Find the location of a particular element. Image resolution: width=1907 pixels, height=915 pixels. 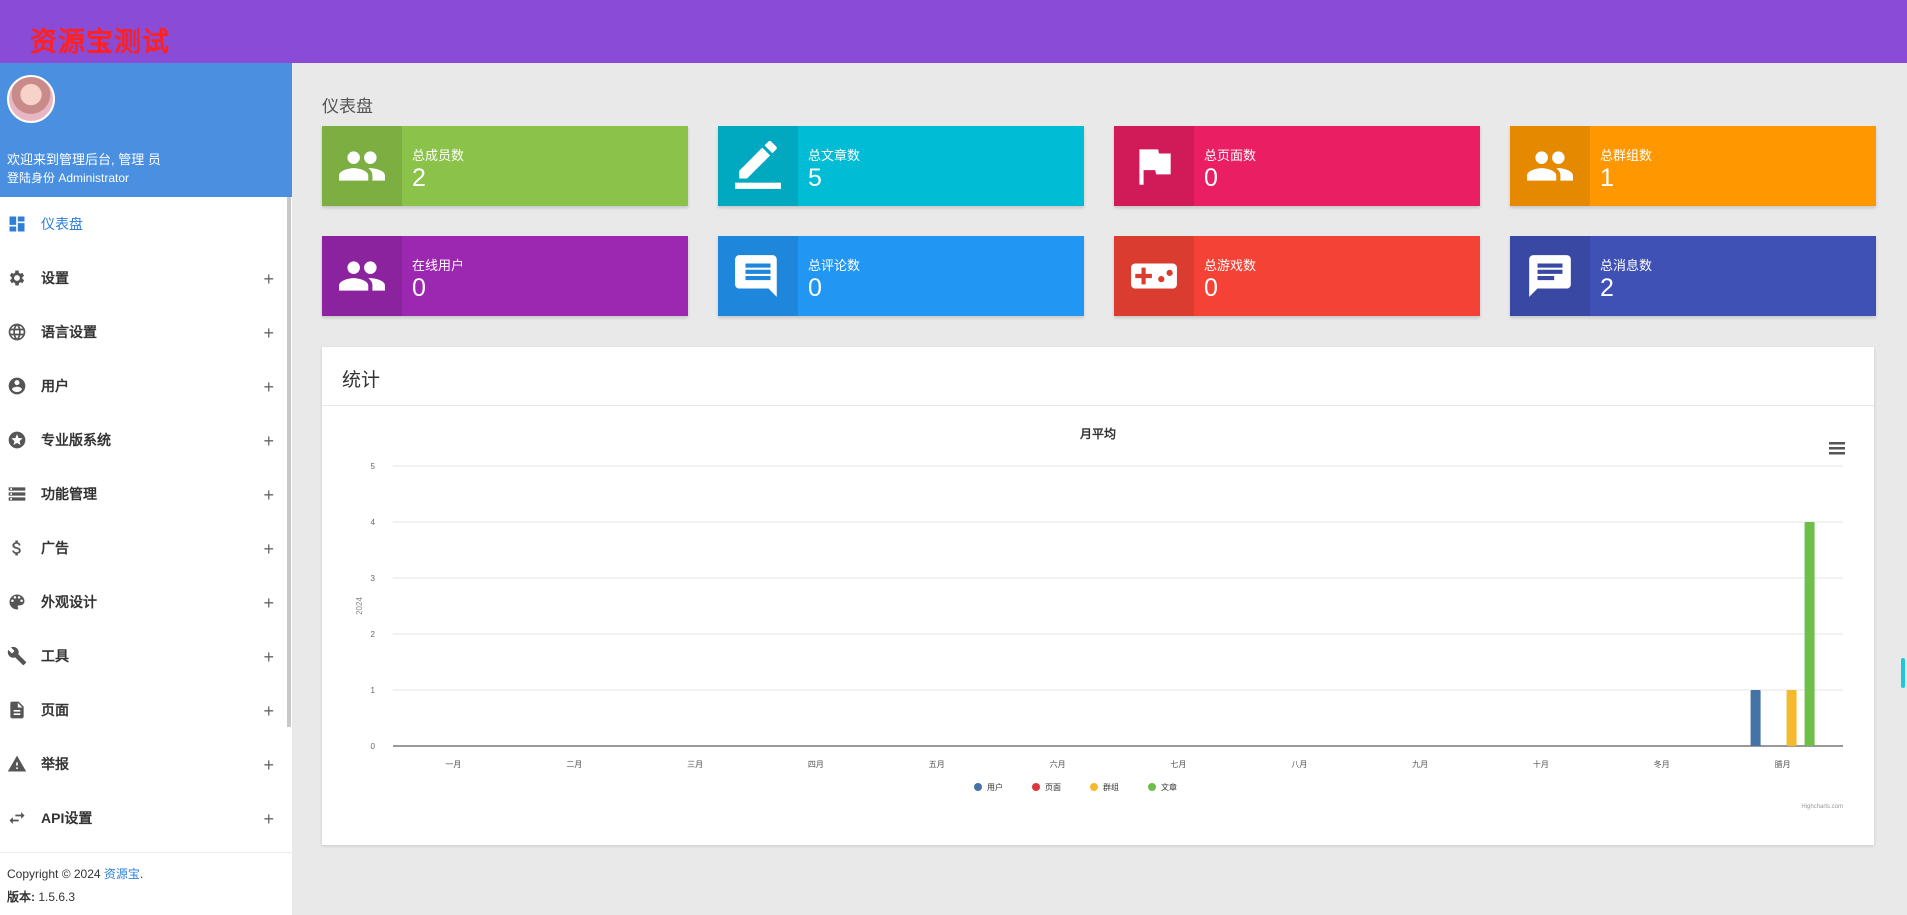

x-tick-label: 腊月 is located at coordinates (1783, 764).